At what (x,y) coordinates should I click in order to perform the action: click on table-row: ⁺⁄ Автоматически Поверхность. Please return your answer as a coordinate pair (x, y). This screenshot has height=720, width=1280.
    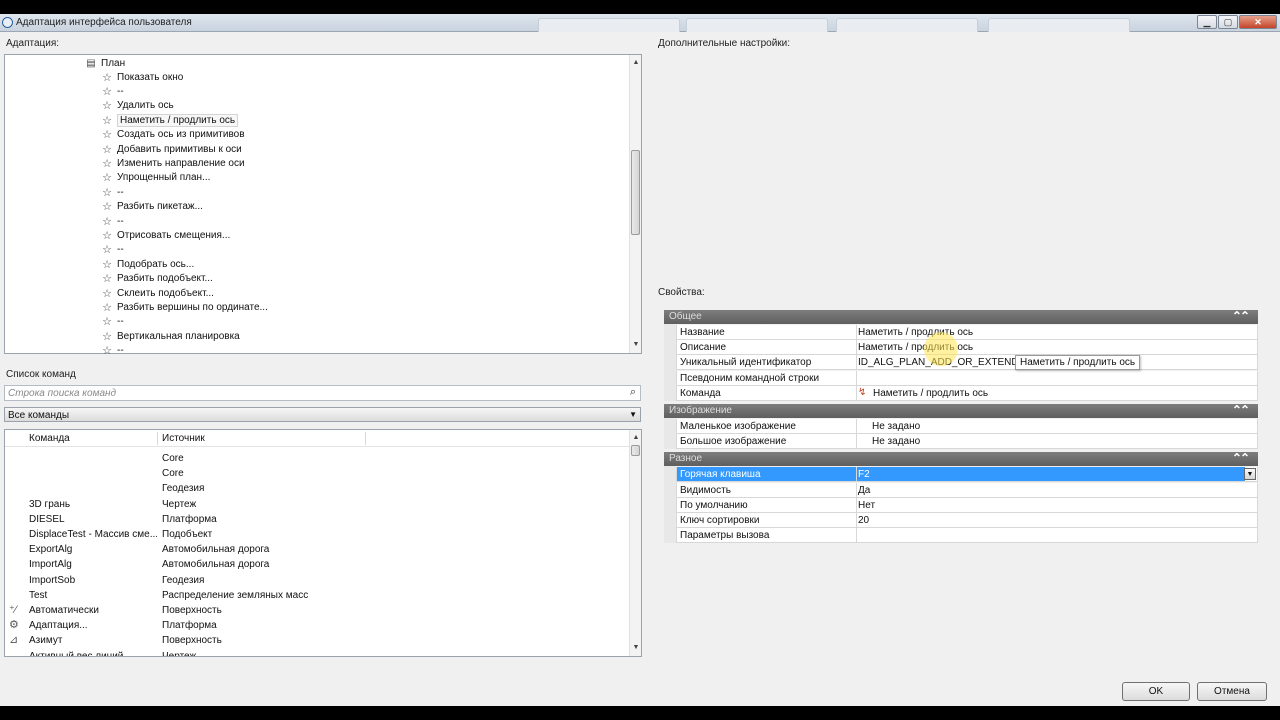
    Looking at the image, I should click on (317, 610).